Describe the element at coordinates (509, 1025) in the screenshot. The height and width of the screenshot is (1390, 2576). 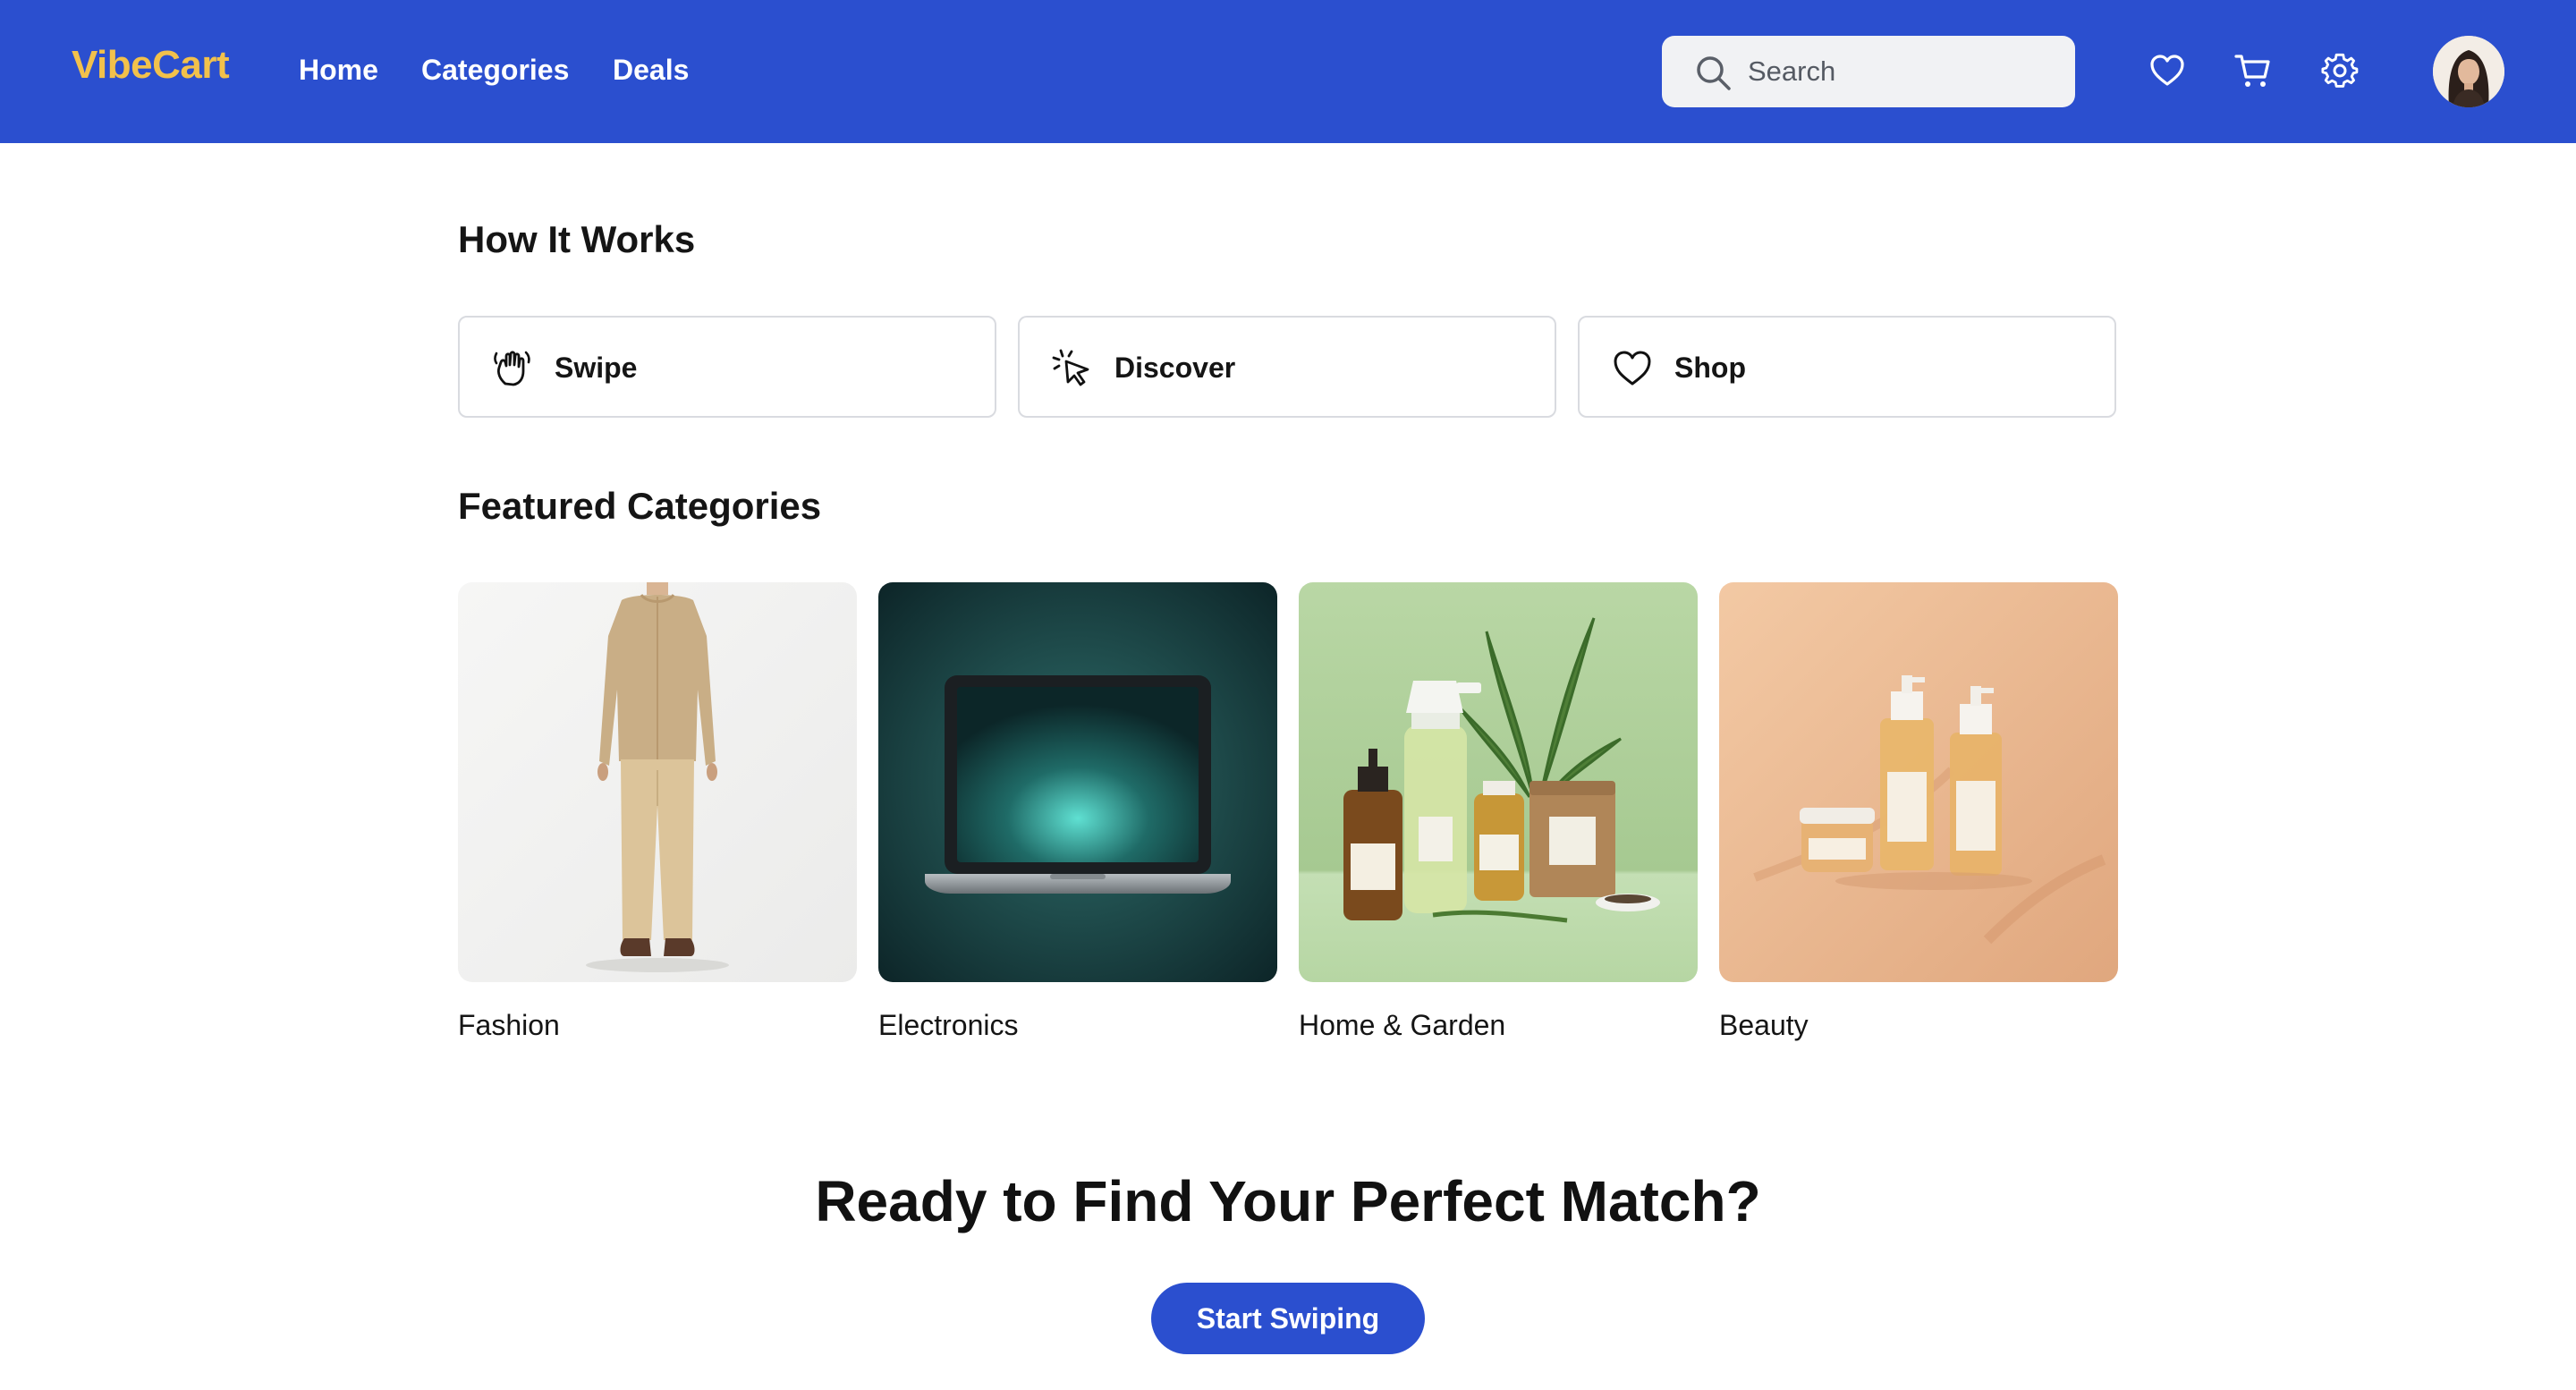
I see `category-label-fashion: Fashion` at that location.